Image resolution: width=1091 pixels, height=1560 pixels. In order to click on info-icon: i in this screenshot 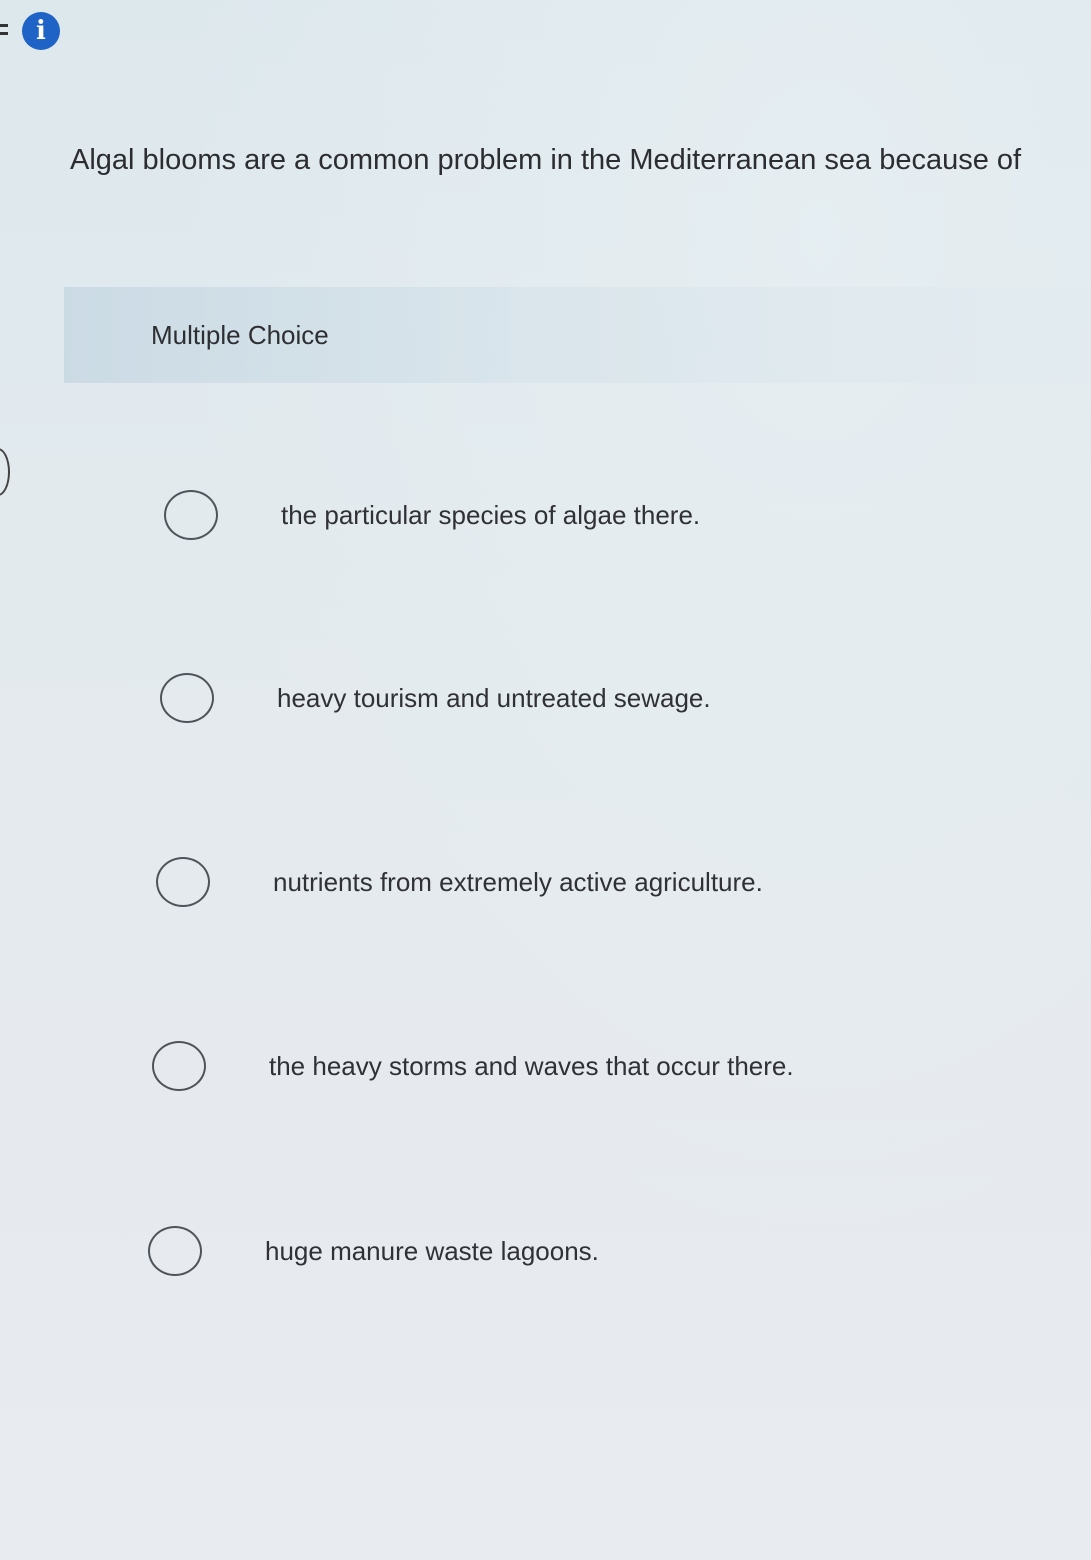, I will do `click(41, 31)`.